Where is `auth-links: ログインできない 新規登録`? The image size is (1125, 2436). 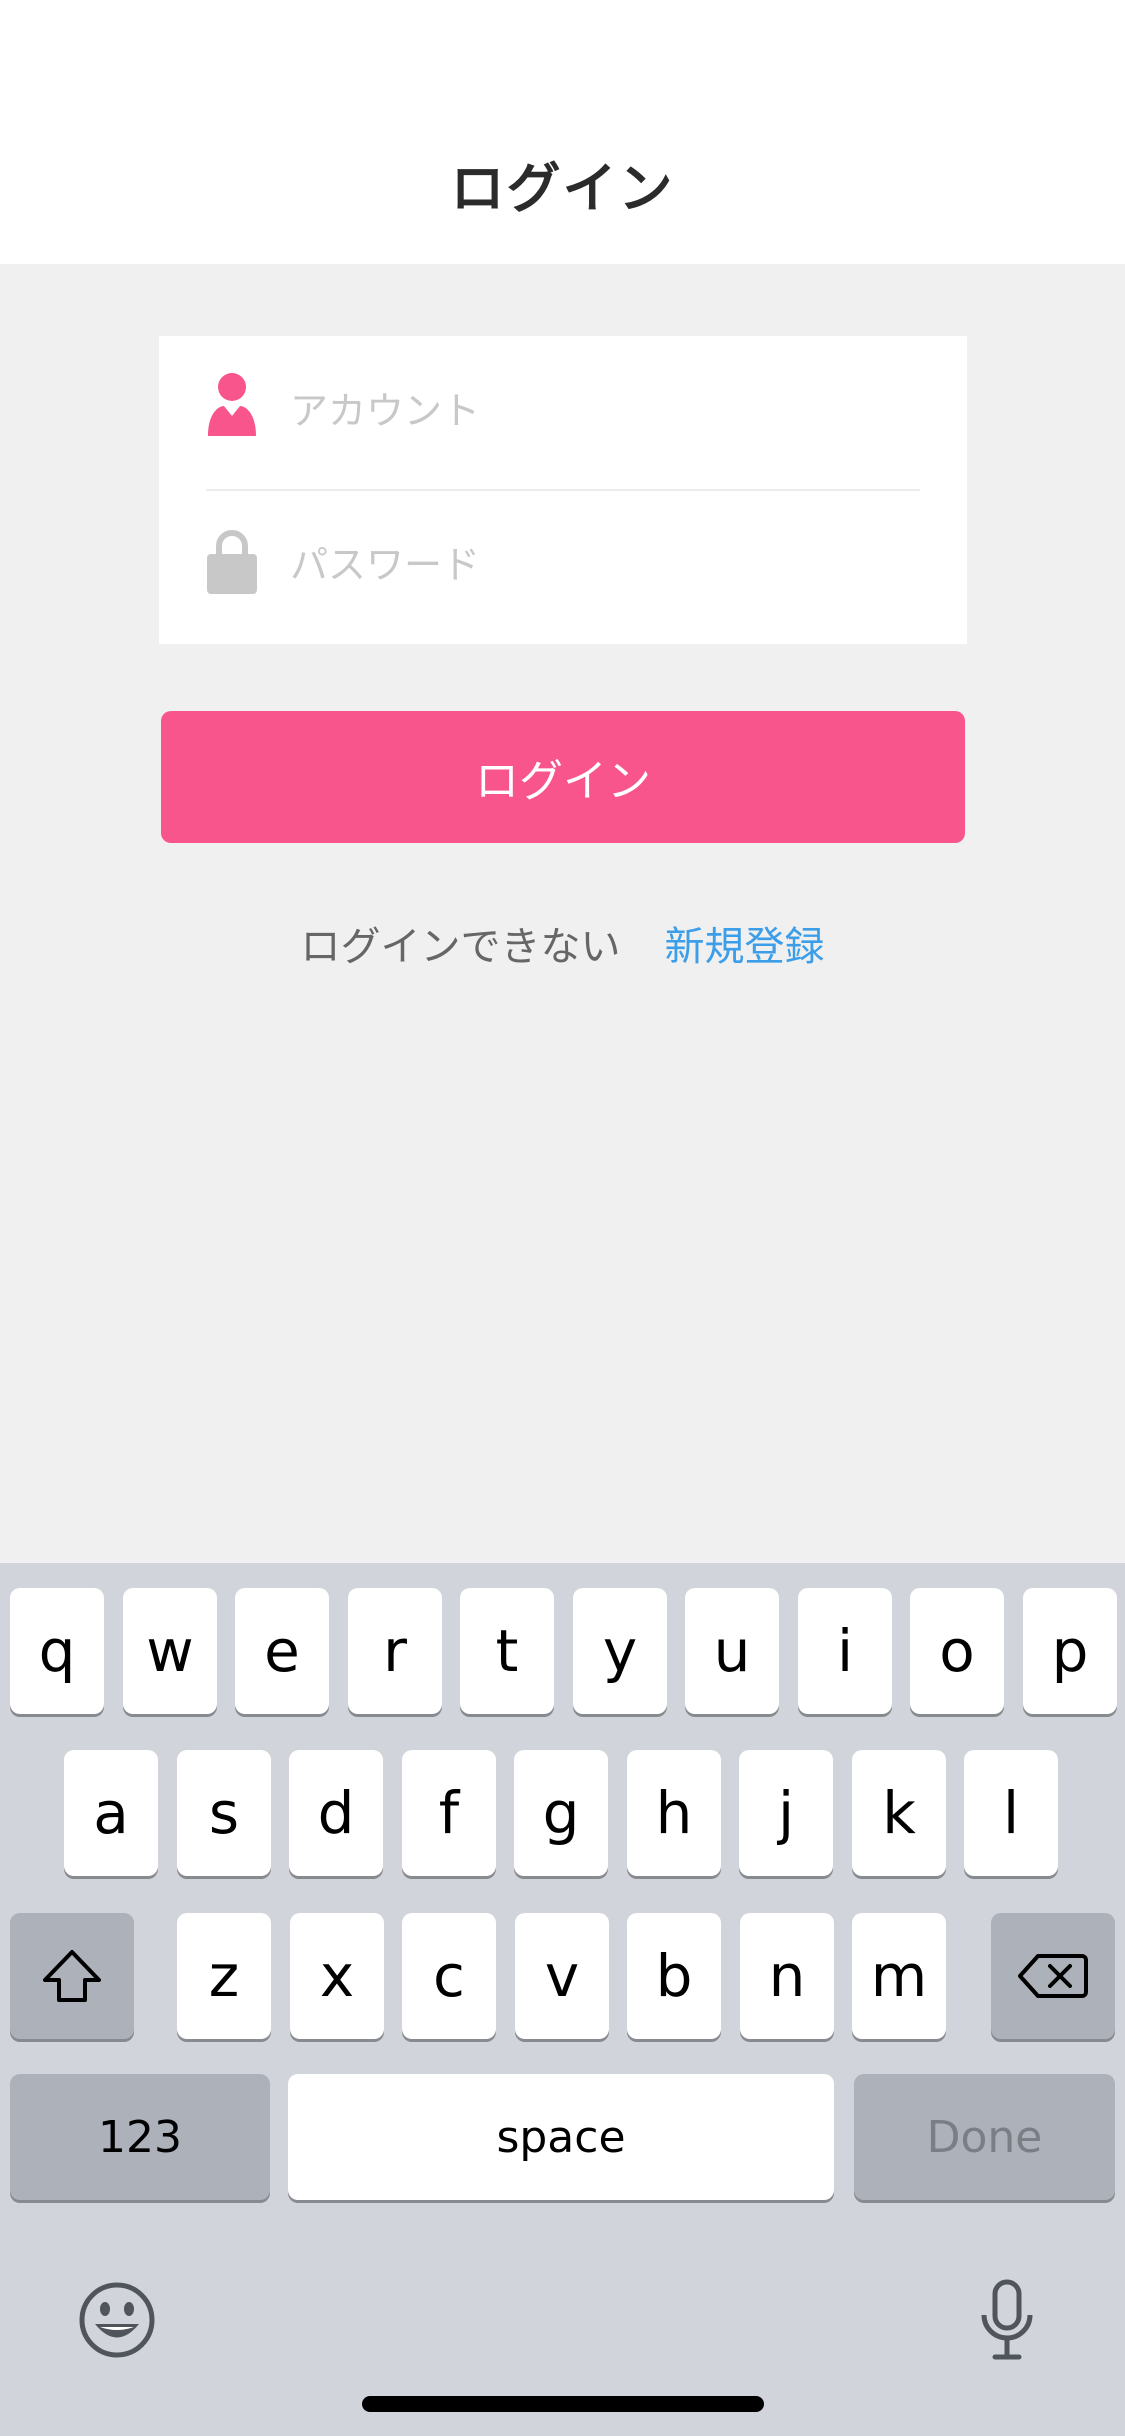
auth-links: ログインできない 新規登録 is located at coordinates (562, 943).